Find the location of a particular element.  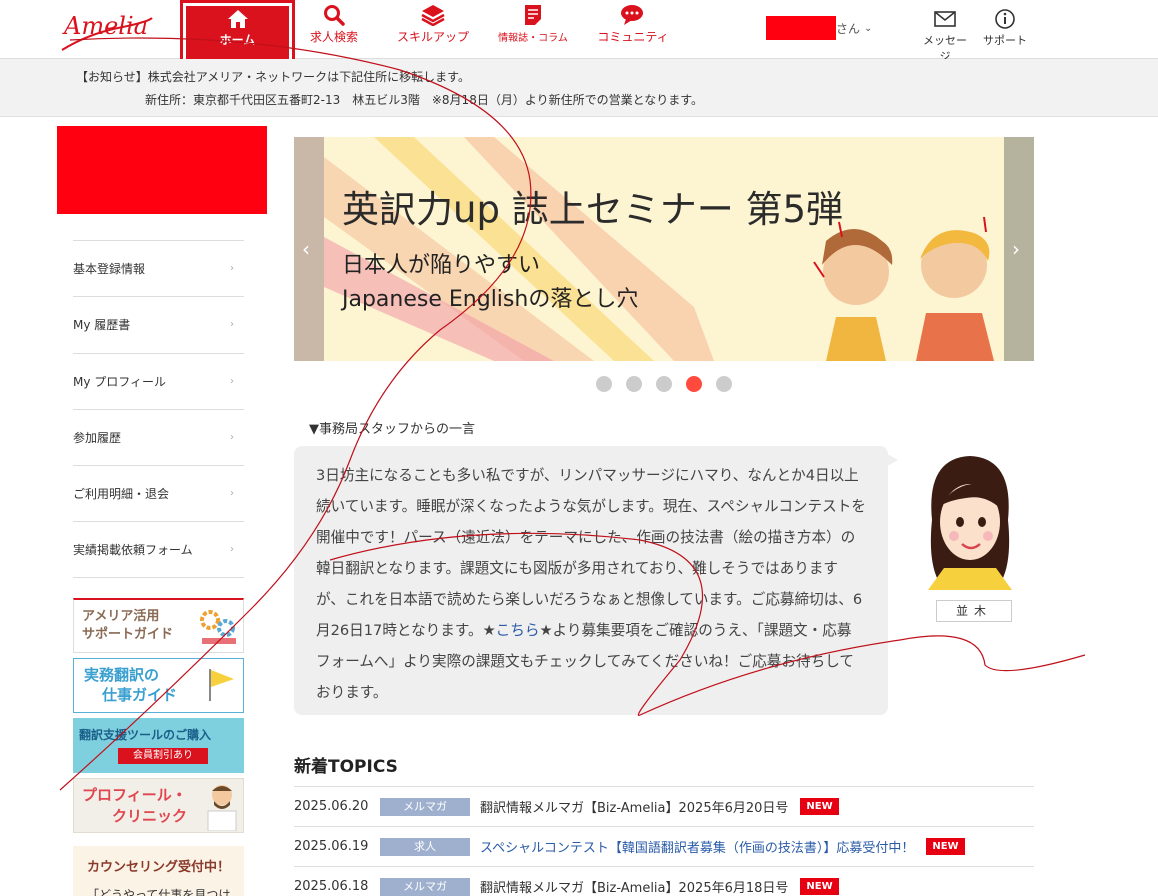

banner-job-guide: 実務翻訳の 仕事ガイド is located at coordinates (158, 685).